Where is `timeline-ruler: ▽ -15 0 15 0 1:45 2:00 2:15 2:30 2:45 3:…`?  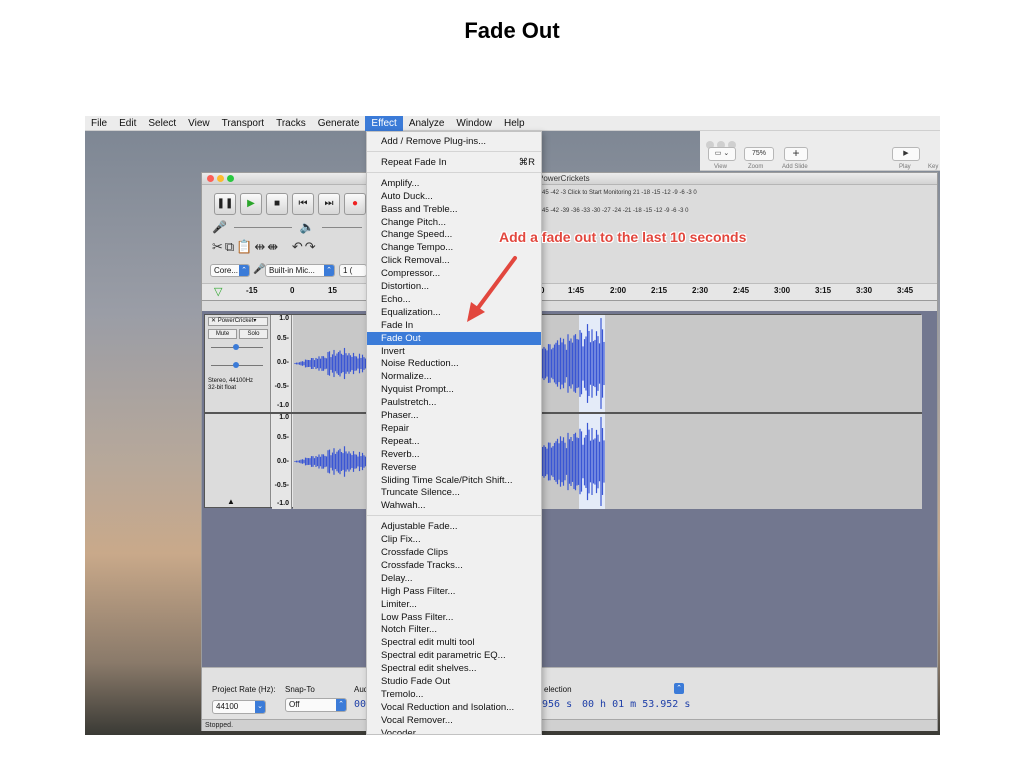 timeline-ruler: ▽ -15 0 15 0 1:45 2:00 2:15 2:30 2:45 3:… is located at coordinates (569, 292).